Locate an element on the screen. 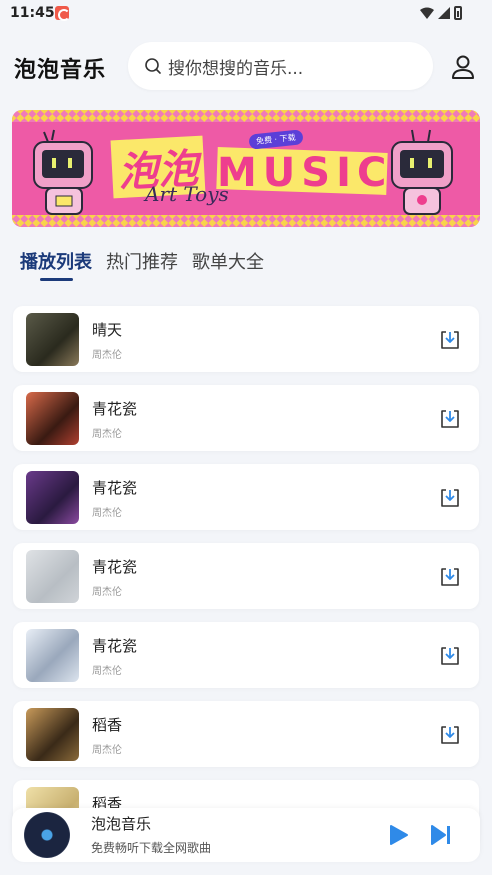 This screenshot has width=492, height=875. status-bar: 11:45 is located at coordinates (246, 14).